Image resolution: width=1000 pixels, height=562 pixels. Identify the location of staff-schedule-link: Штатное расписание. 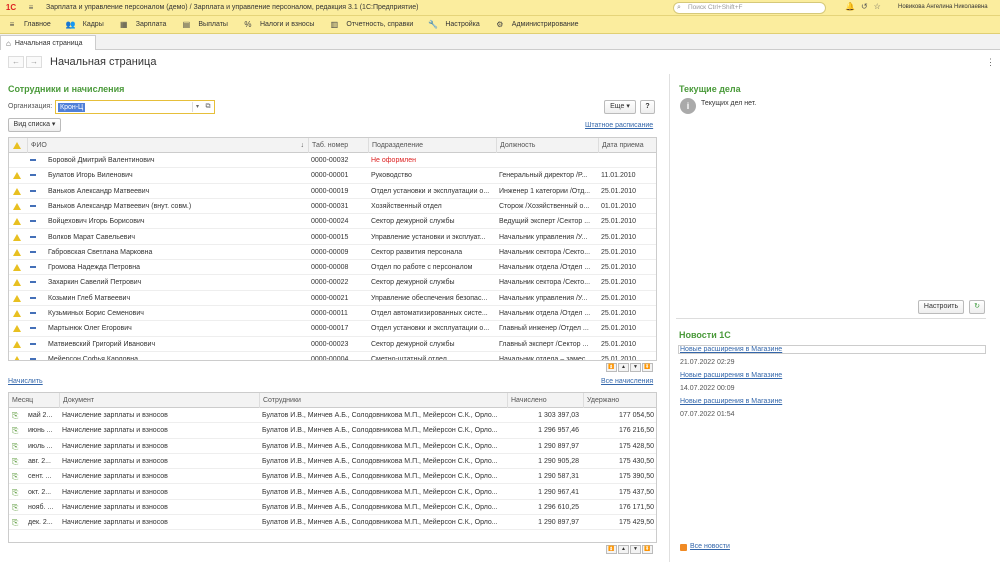
(619, 125).